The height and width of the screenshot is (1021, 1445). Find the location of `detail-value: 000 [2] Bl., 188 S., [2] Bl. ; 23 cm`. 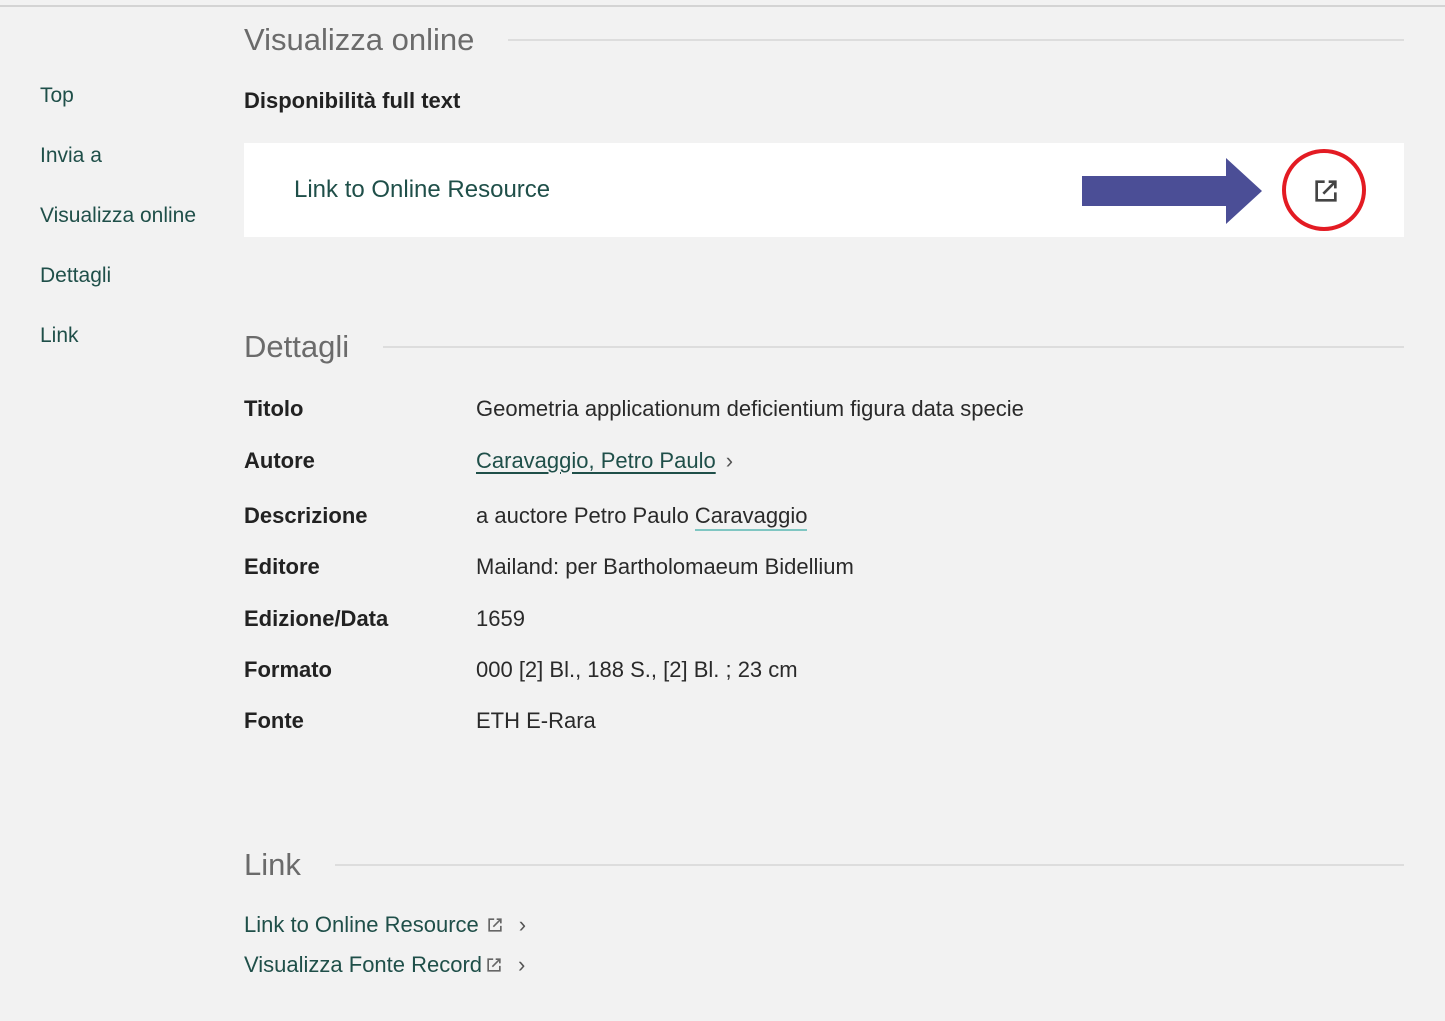

detail-value: 000 [2] Bl., 188 S., [2] Bl. ; 23 cm is located at coordinates (637, 669).